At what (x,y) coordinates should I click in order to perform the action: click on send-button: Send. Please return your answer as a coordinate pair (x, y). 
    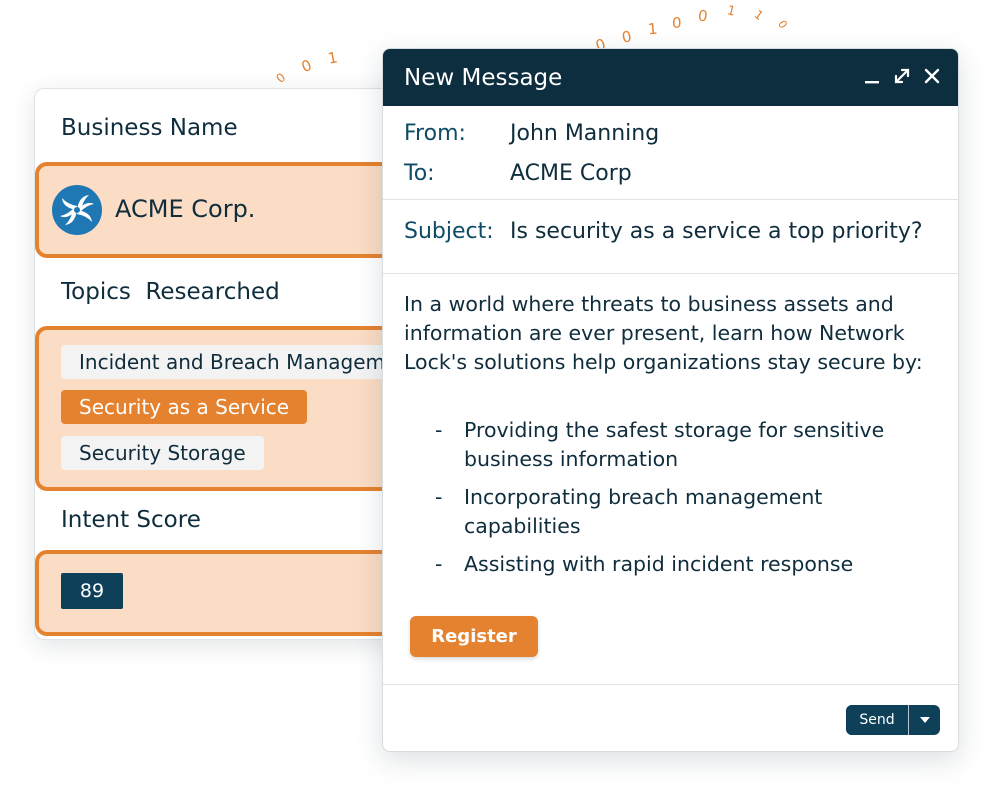
    Looking at the image, I should click on (877, 720).